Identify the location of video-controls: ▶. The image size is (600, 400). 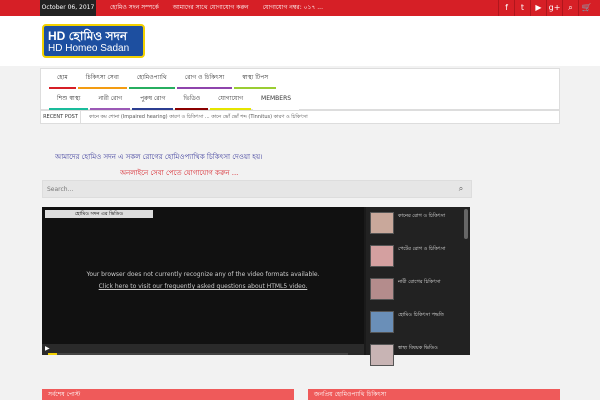
(203, 349).